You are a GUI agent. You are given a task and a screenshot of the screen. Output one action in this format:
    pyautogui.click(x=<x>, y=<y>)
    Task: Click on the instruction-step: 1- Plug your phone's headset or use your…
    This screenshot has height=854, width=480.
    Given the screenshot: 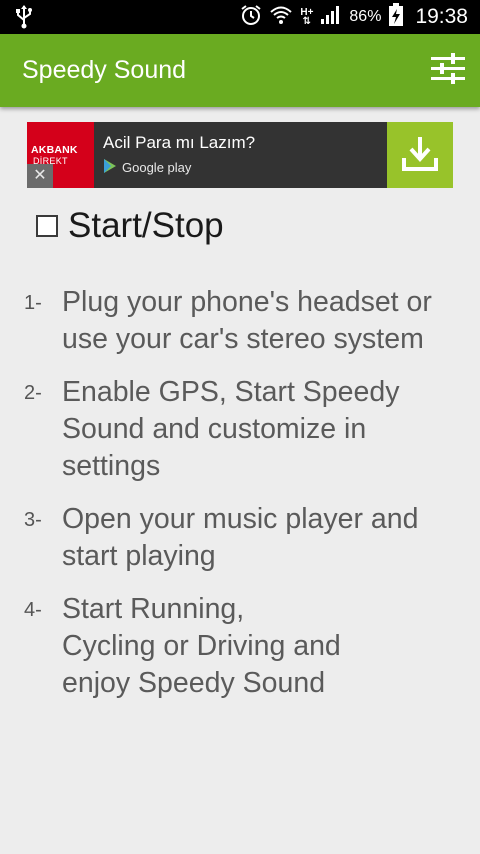 What is the action you would take?
    pyautogui.click(x=248, y=321)
    